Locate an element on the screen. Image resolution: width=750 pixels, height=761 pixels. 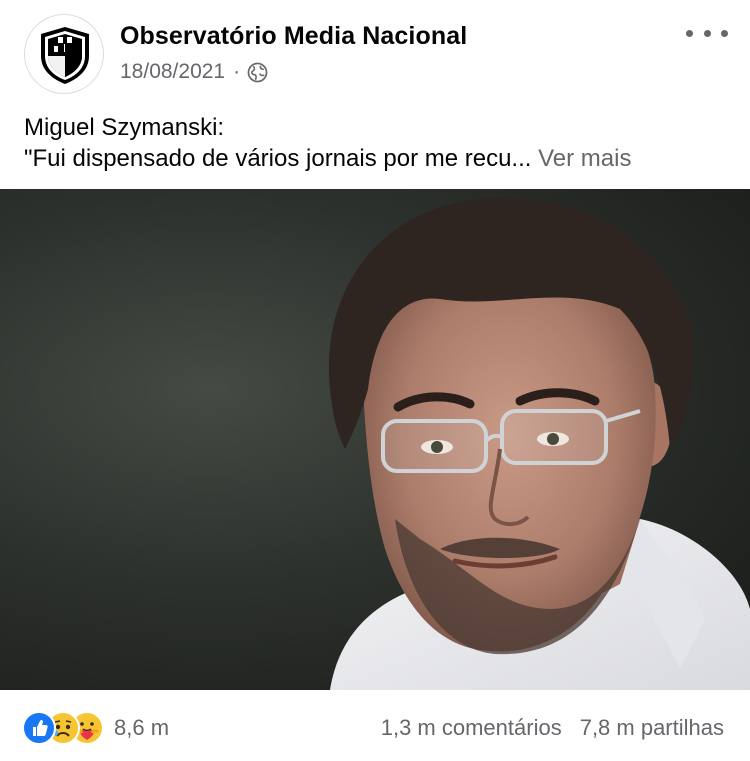
shield-logo-icon is located at coordinates (65, 55).